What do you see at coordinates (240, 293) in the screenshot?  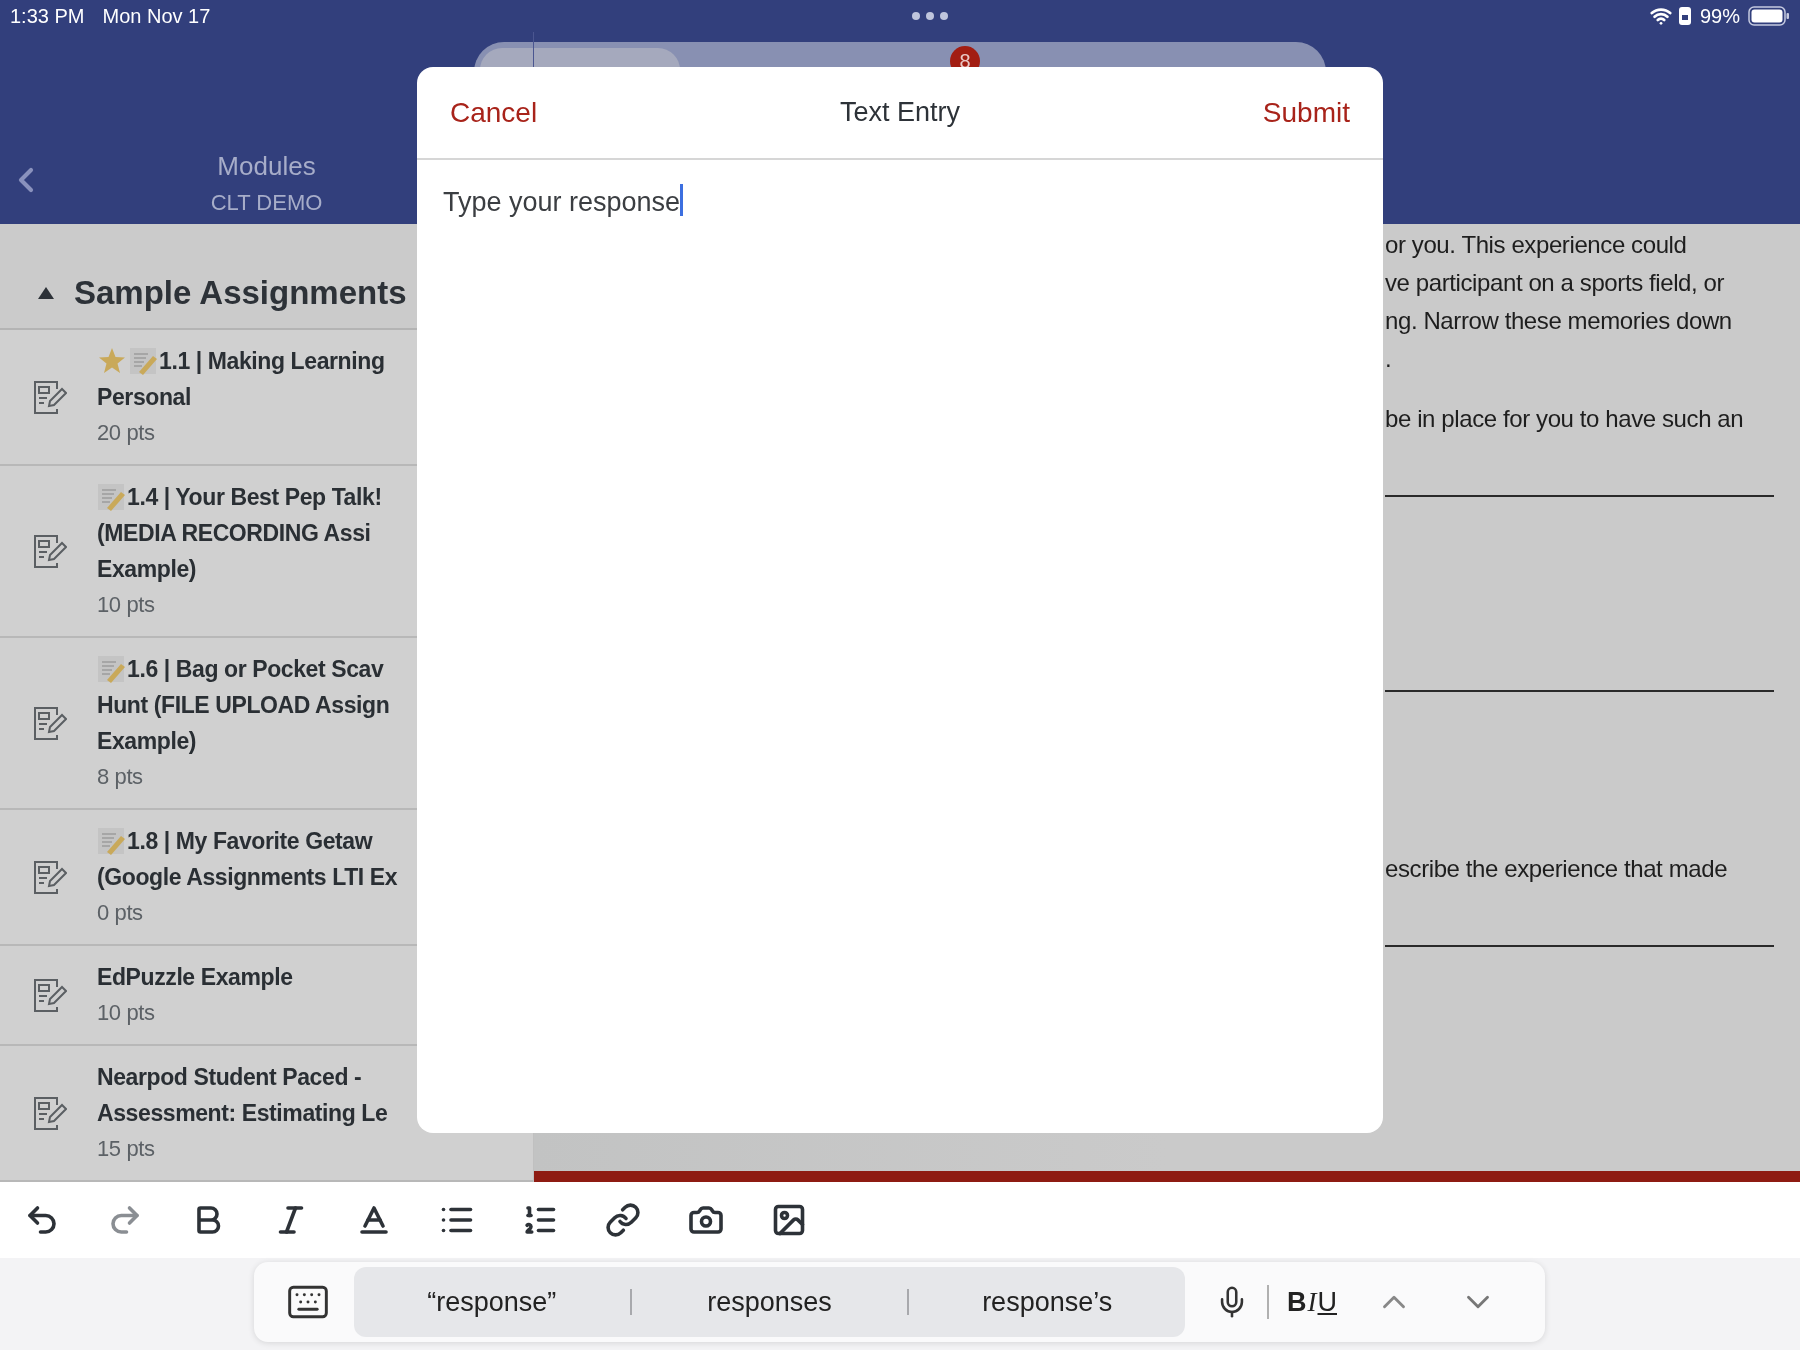 I see `module-title: Sample Assignments` at bounding box center [240, 293].